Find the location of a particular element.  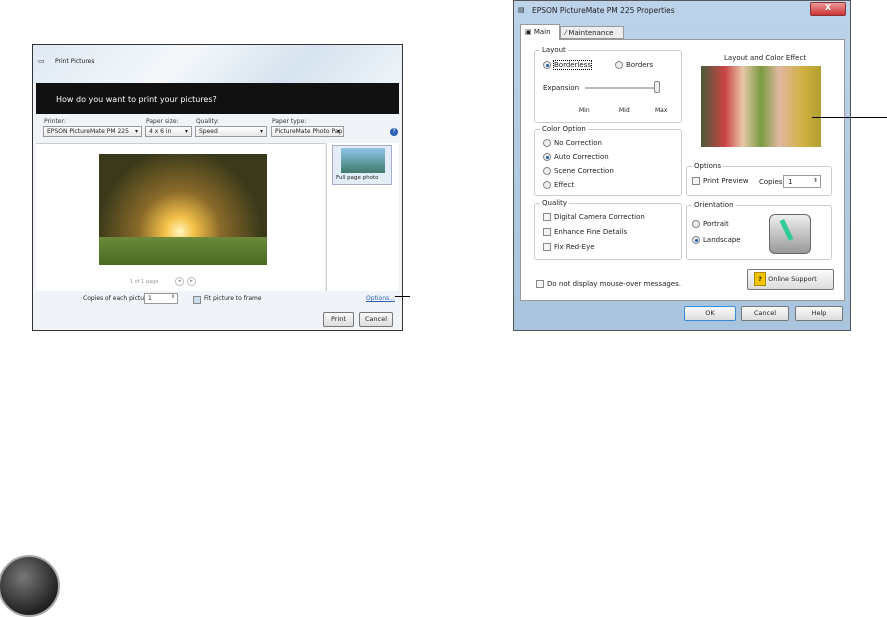

group-title: Options is located at coordinates (708, 166).